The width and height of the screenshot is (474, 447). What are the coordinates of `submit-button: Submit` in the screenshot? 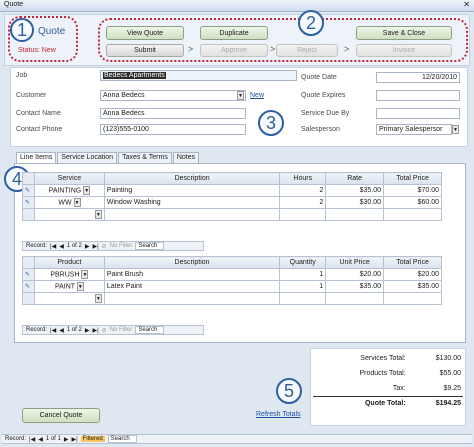 It's located at (145, 50).